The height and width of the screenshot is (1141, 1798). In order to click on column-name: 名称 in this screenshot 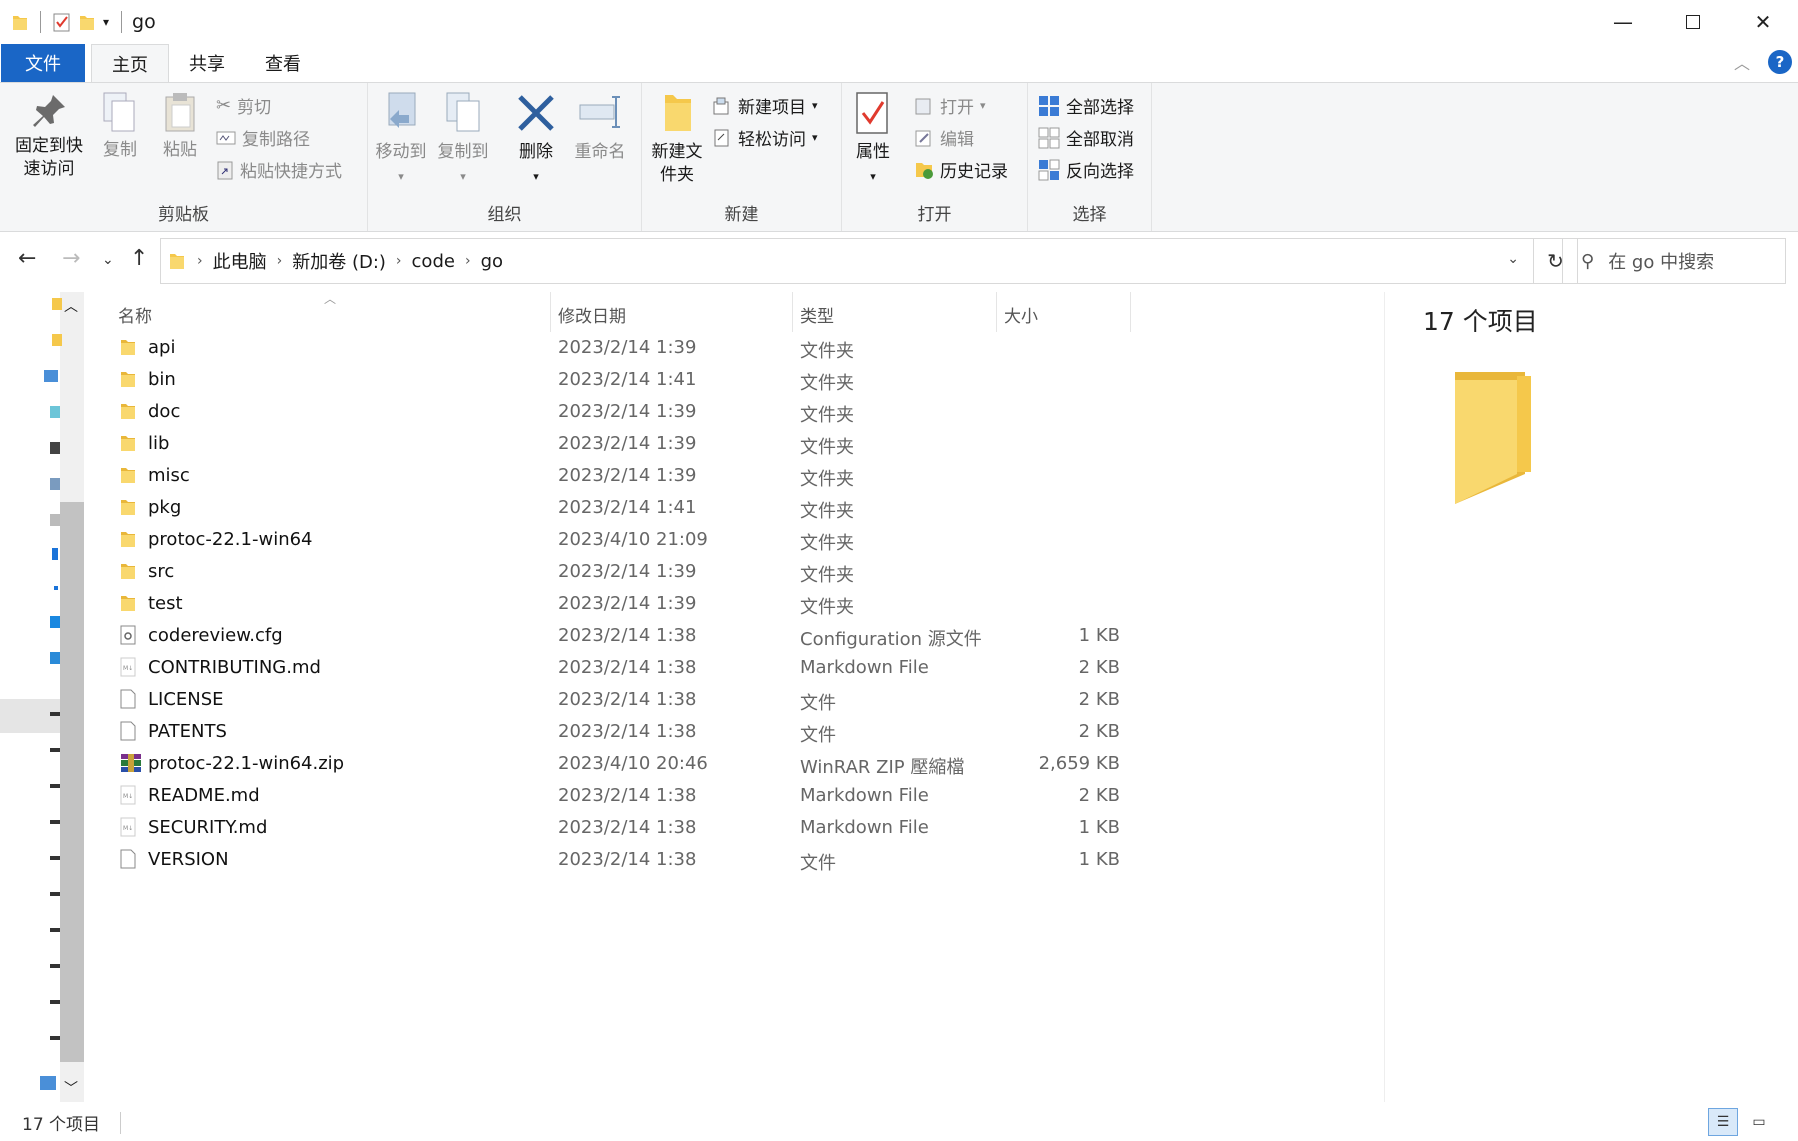, I will do `click(135, 314)`.